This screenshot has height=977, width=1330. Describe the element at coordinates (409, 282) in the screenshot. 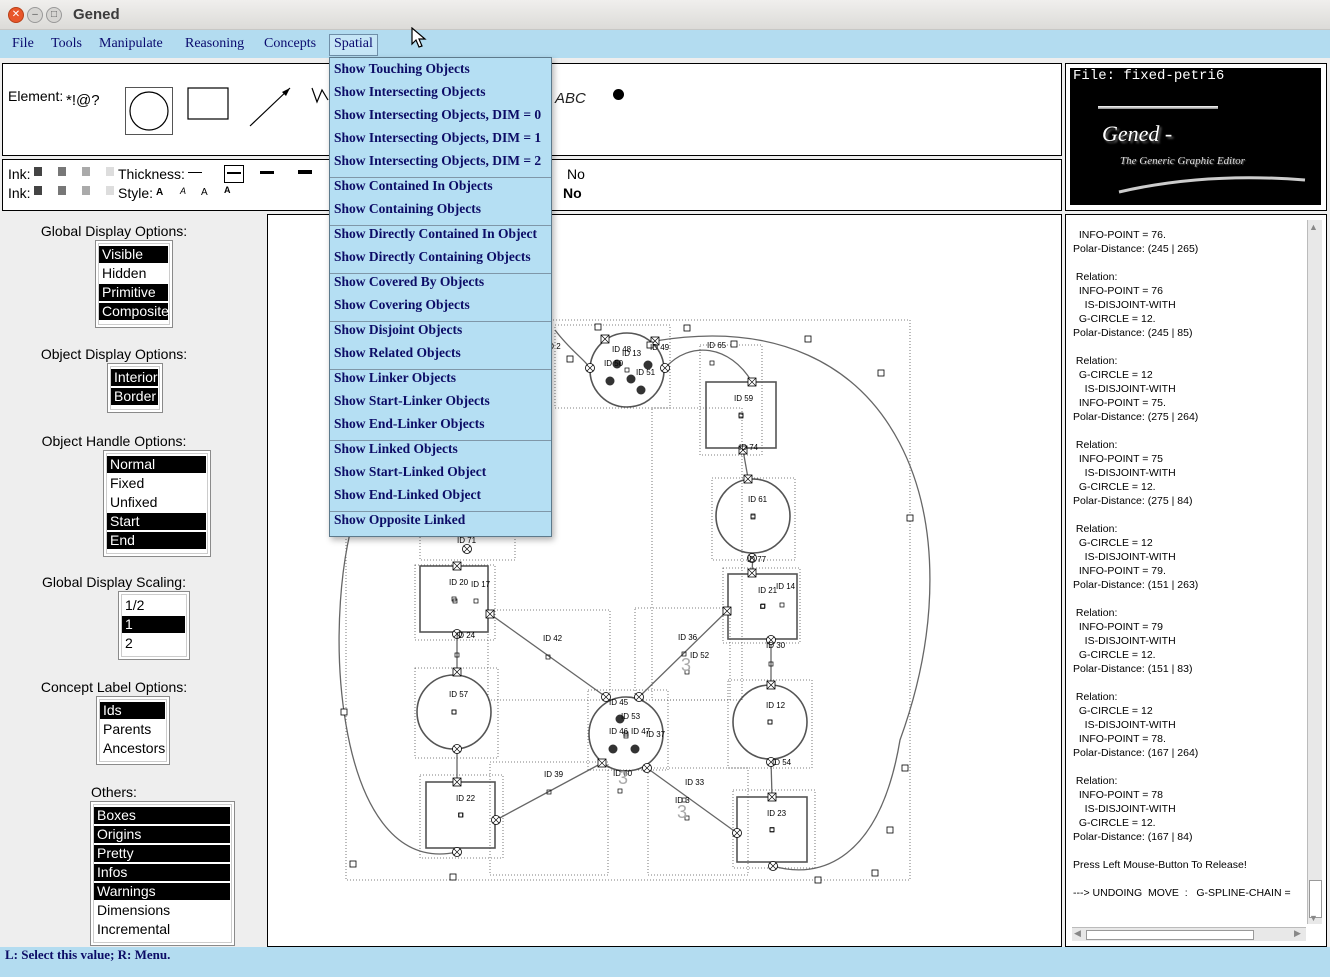

I see `spatial-menu-item: Show Covered By Objects` at that location.